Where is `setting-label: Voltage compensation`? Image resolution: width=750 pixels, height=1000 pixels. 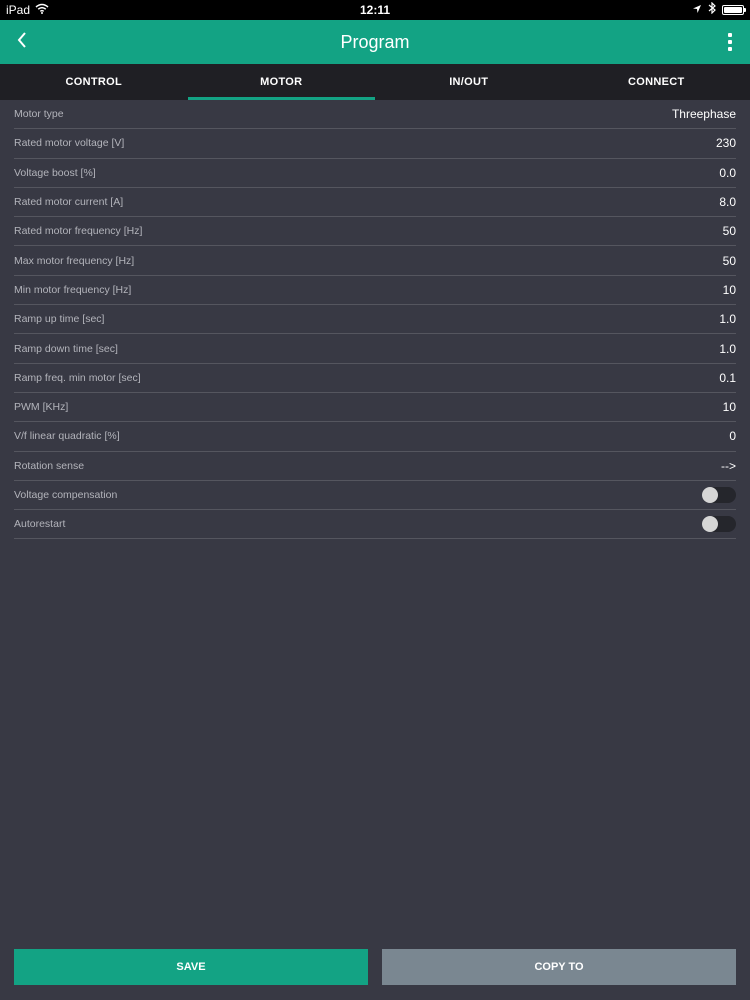 setting-label: Voltage compensation is located at coordinates (66, 495).